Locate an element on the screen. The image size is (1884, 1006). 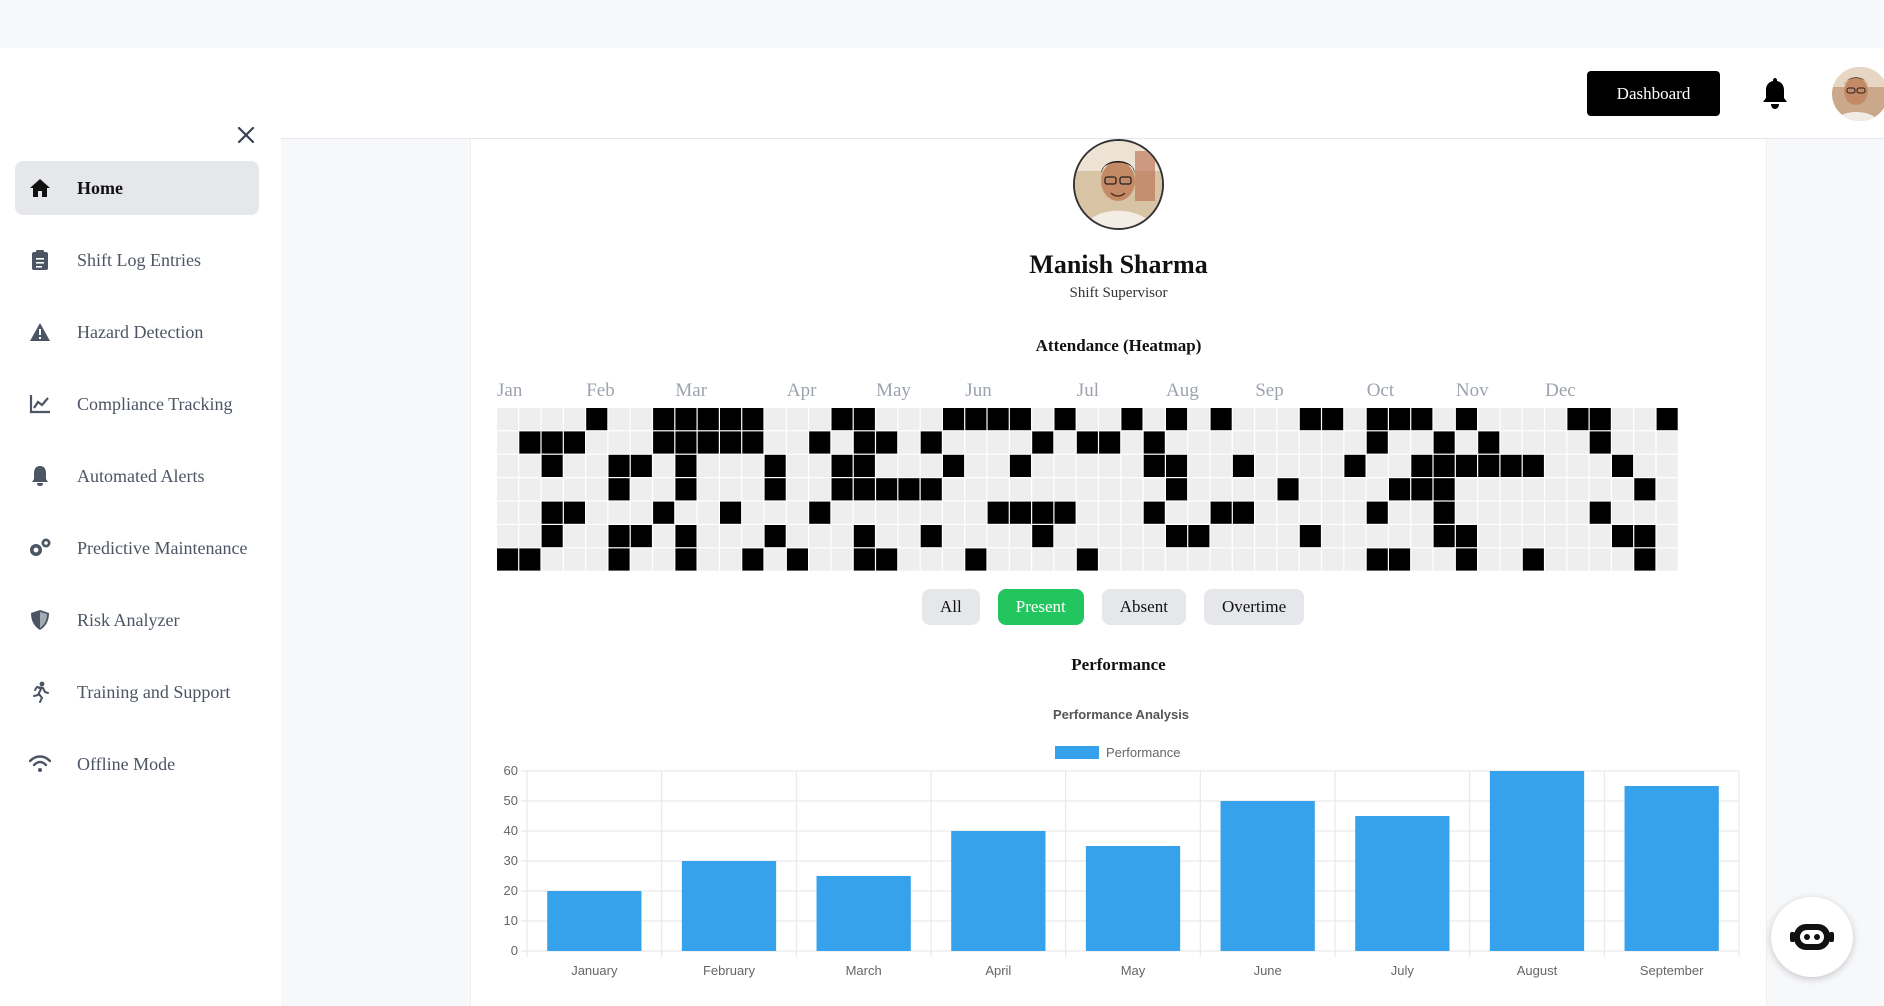
close-sidebar-button is located at coordinates (246, 135).